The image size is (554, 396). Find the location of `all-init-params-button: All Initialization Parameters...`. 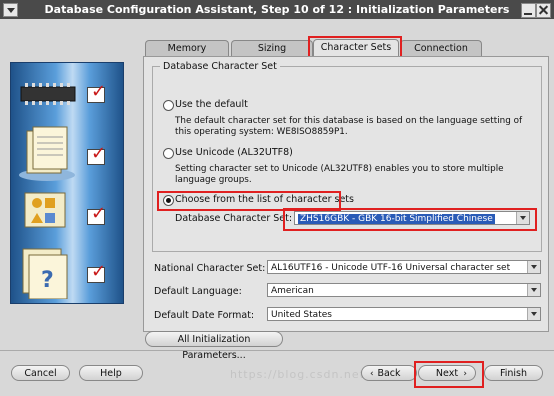

all-init-params-button: All Initialization Parameters... is located at coordinates (214, 346).